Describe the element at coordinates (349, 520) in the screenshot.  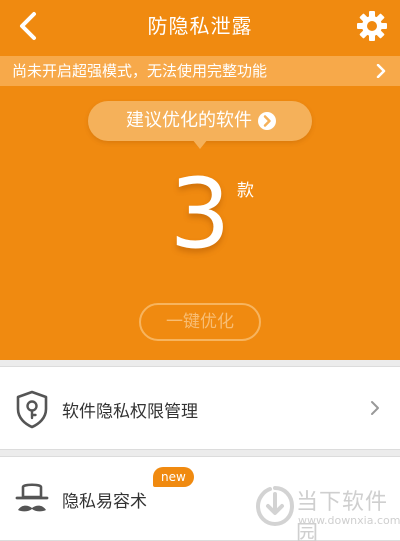
I see `watermark-url: www.downxia.com` at that location.